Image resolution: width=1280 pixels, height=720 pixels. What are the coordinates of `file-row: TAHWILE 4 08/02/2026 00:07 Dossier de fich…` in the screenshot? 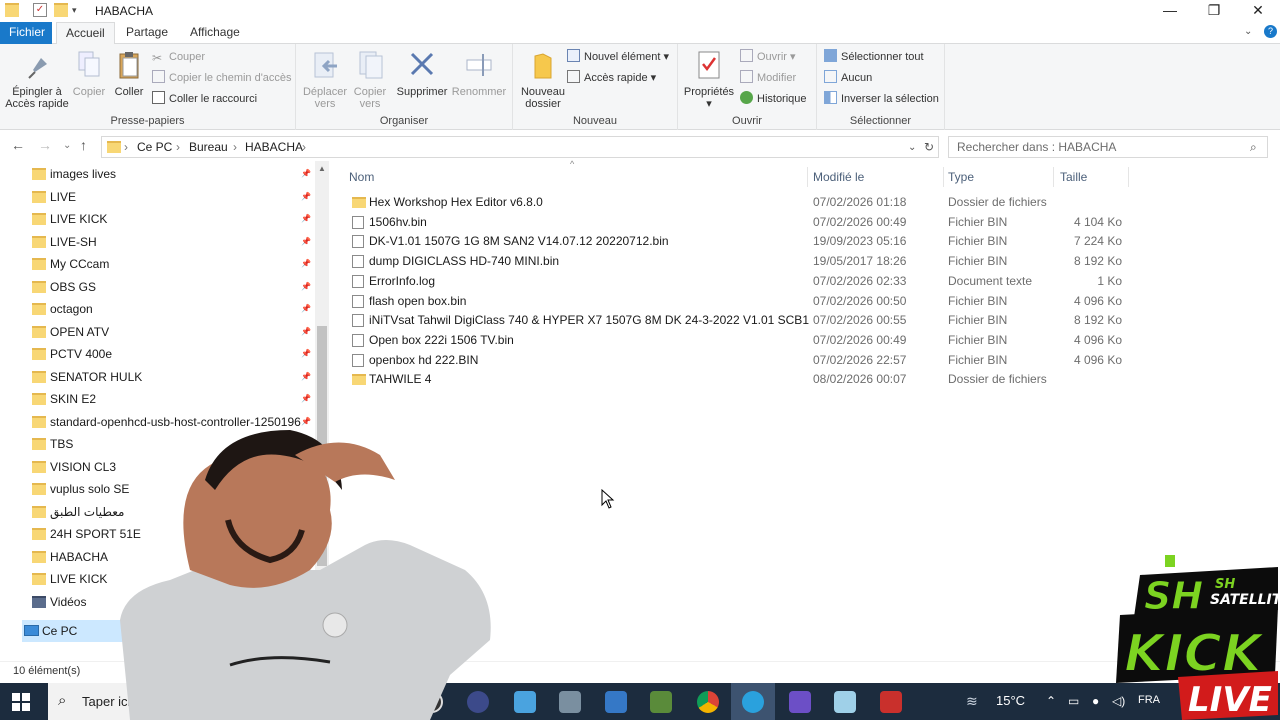 It's located at (740, 379).